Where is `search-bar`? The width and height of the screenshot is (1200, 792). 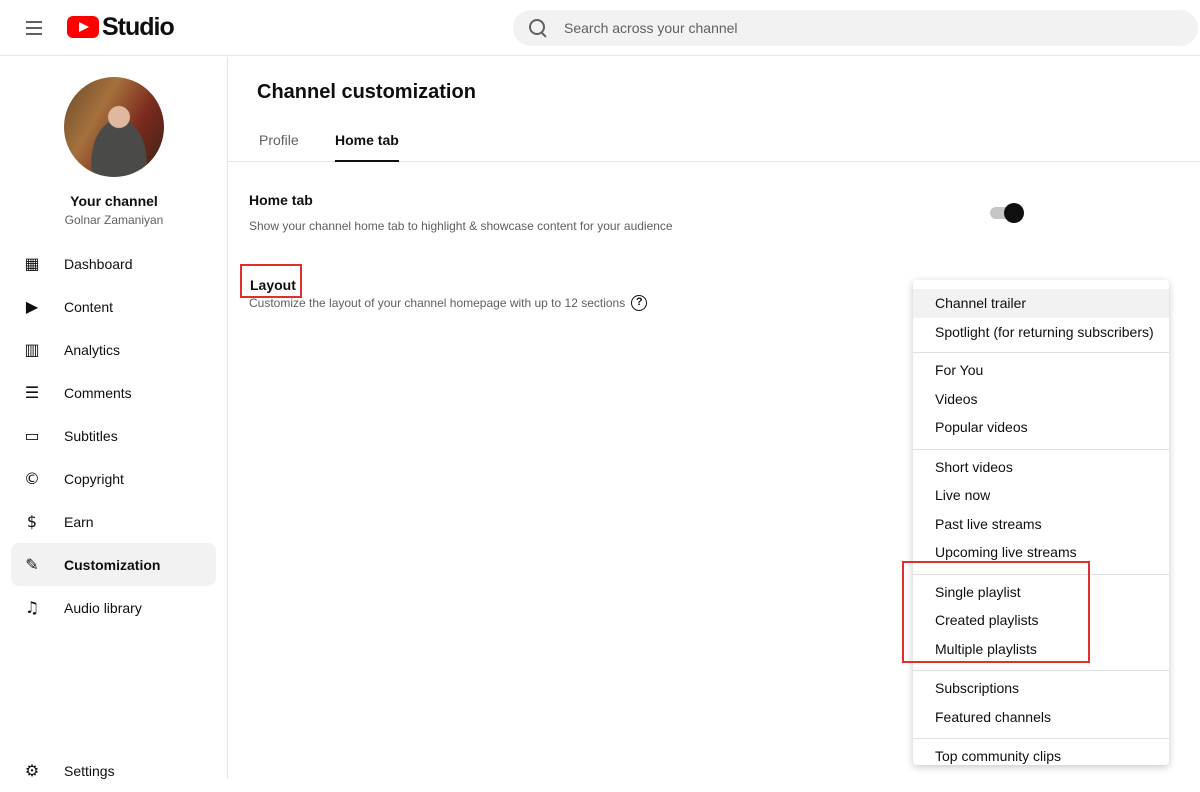 search-bar is located at coordinates (855, 28).